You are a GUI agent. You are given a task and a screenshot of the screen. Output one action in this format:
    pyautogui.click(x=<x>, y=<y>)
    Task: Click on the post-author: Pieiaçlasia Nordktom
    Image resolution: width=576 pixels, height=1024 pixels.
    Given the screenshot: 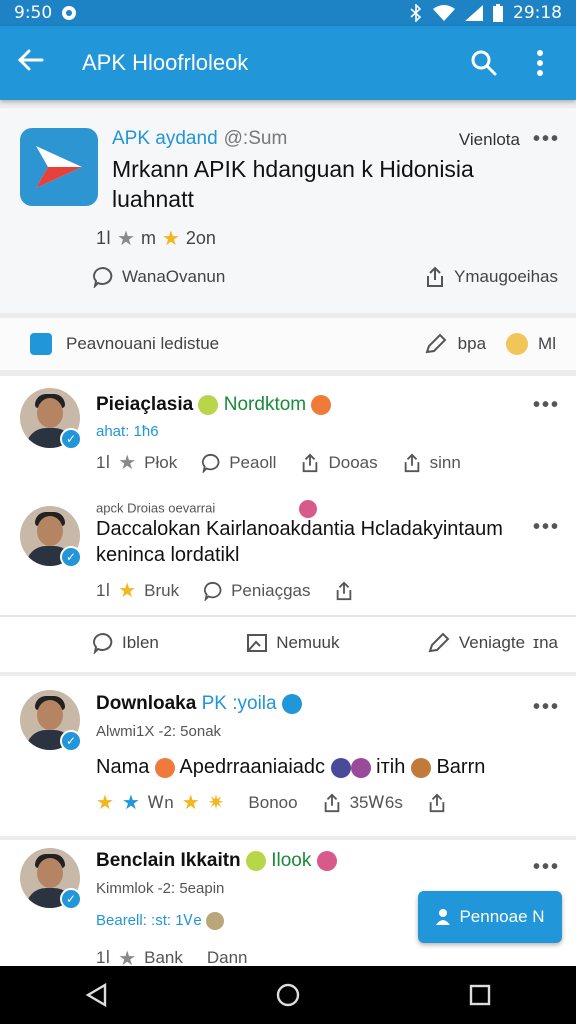 What is the action you would take?
    pyautogui.click(x=214, y=405)
    